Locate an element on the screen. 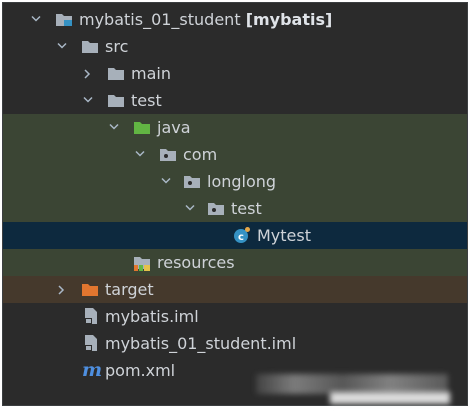  tree-label: Mytest is located at coordinates (284, 235).